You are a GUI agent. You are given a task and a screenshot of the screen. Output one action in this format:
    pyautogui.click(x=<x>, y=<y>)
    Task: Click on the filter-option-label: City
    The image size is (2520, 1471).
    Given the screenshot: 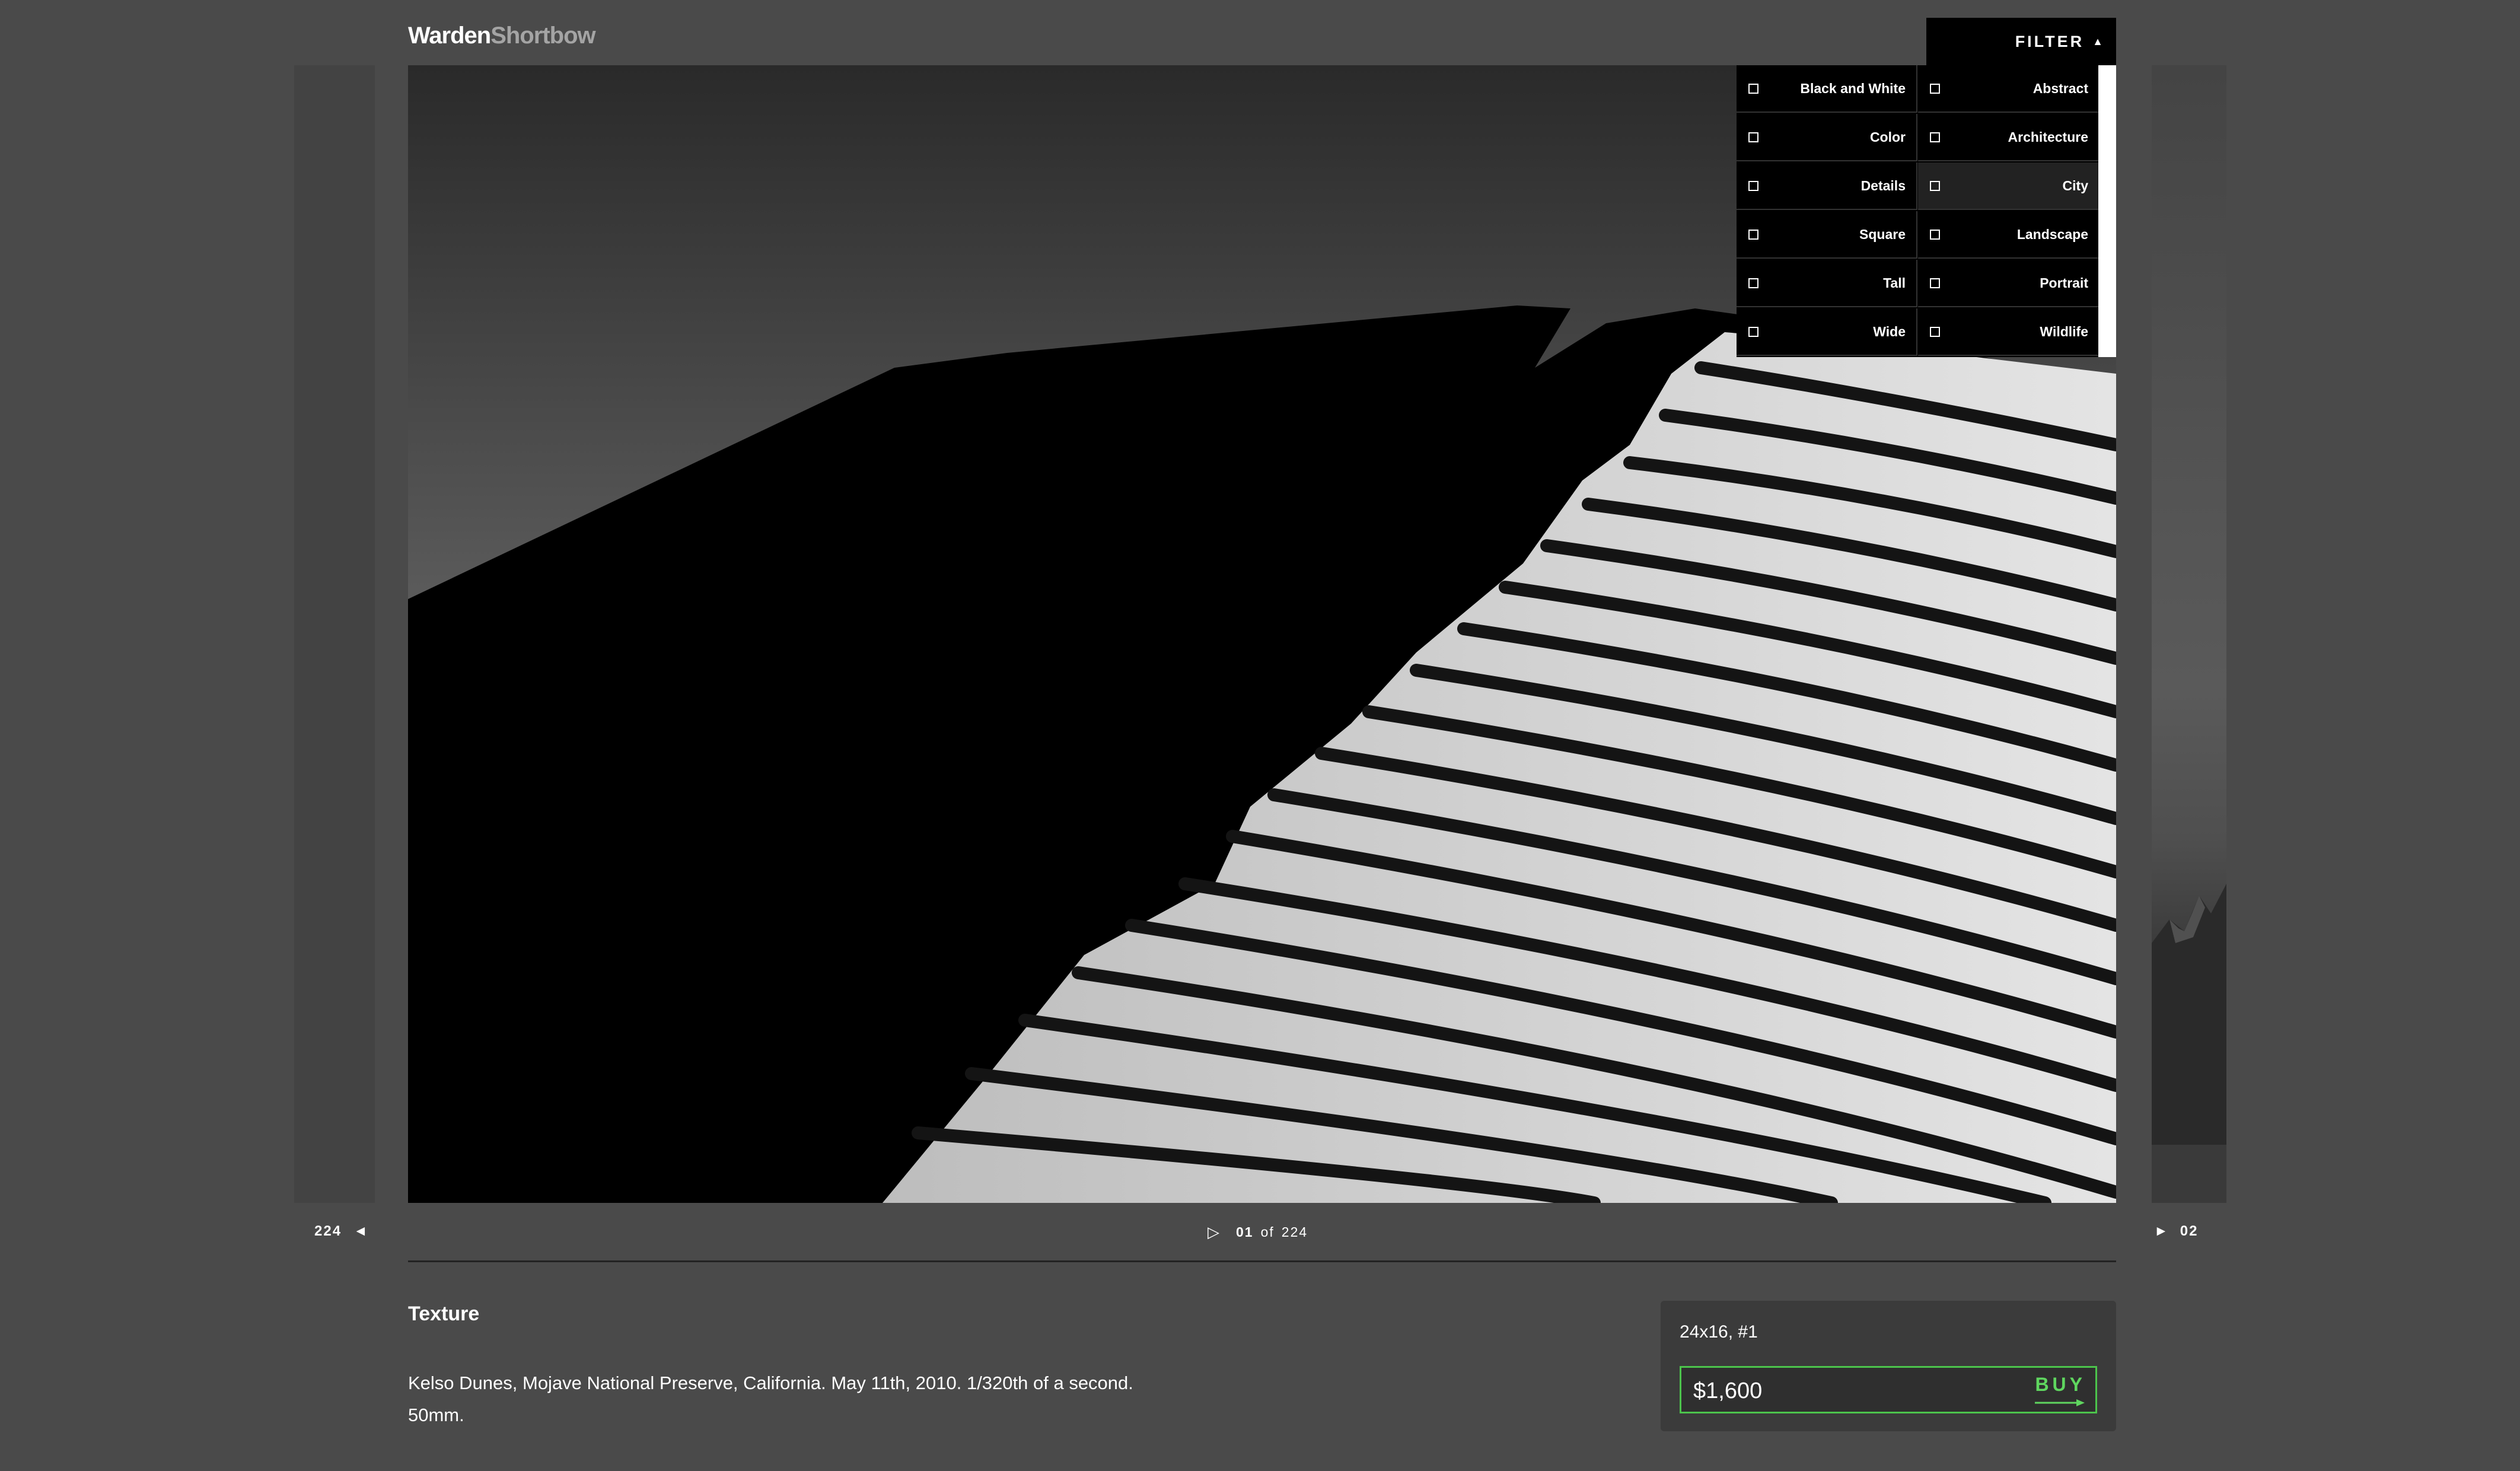 What is the action you would take?
    pyautogui.click(x=2075, y=185)
    